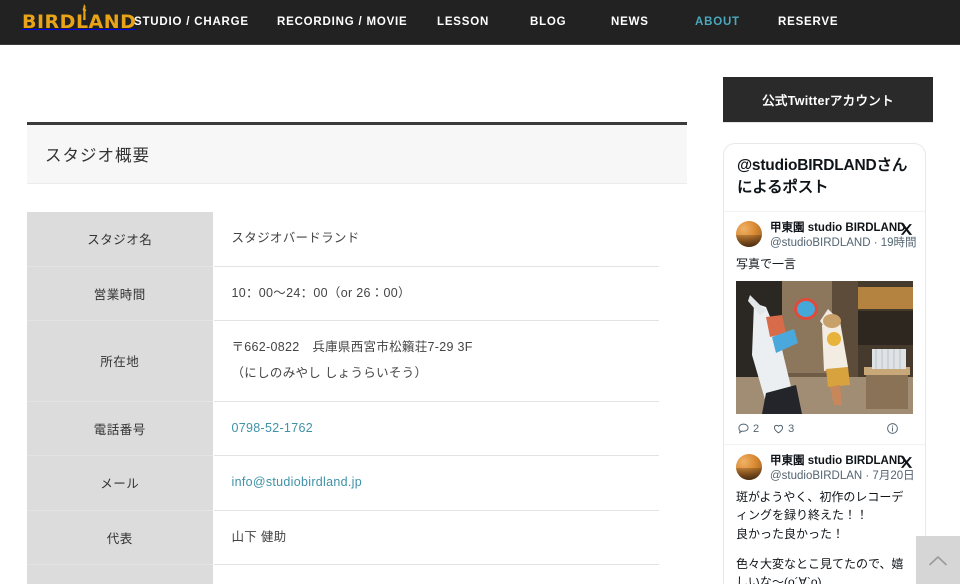 The image size is (960, 584). I want to click on nav-item-reserve: RESERVE, so click(808, 22).